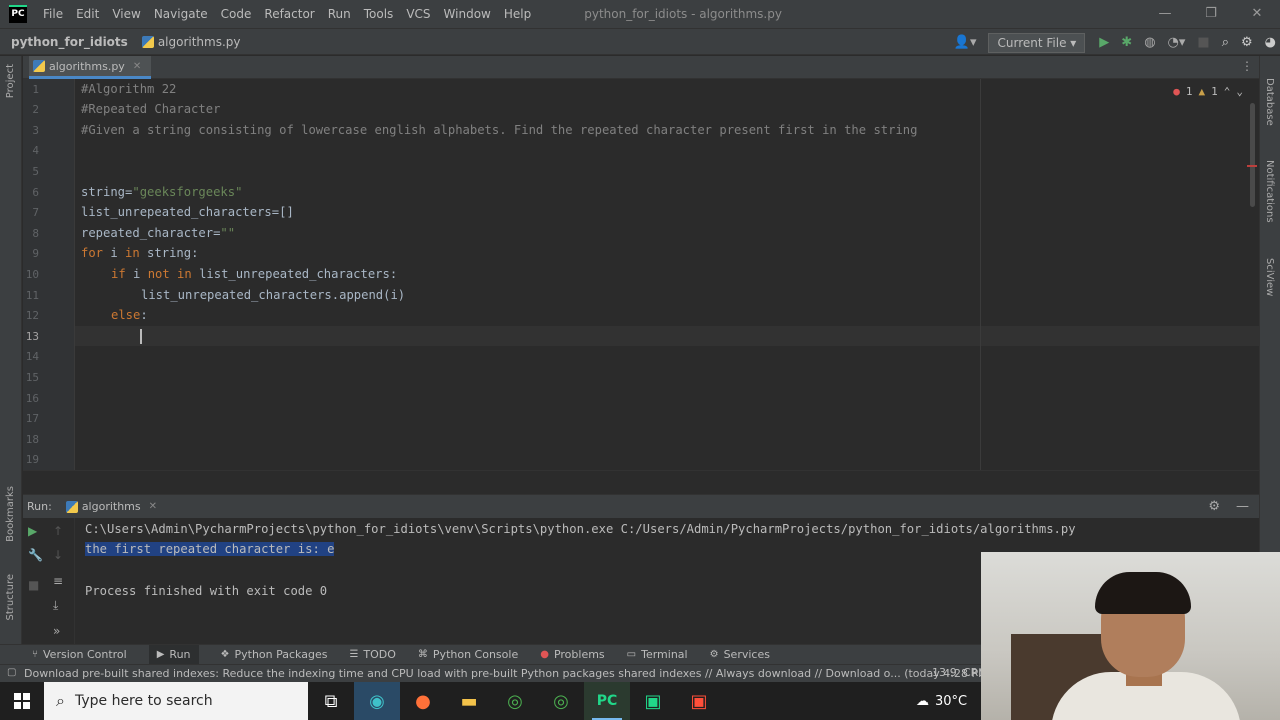 This screenshot has width=1280, height=720. Describe the element at coordinates (1211, 14) in the screenshot. I see `restore-icon: ❐` at that location.